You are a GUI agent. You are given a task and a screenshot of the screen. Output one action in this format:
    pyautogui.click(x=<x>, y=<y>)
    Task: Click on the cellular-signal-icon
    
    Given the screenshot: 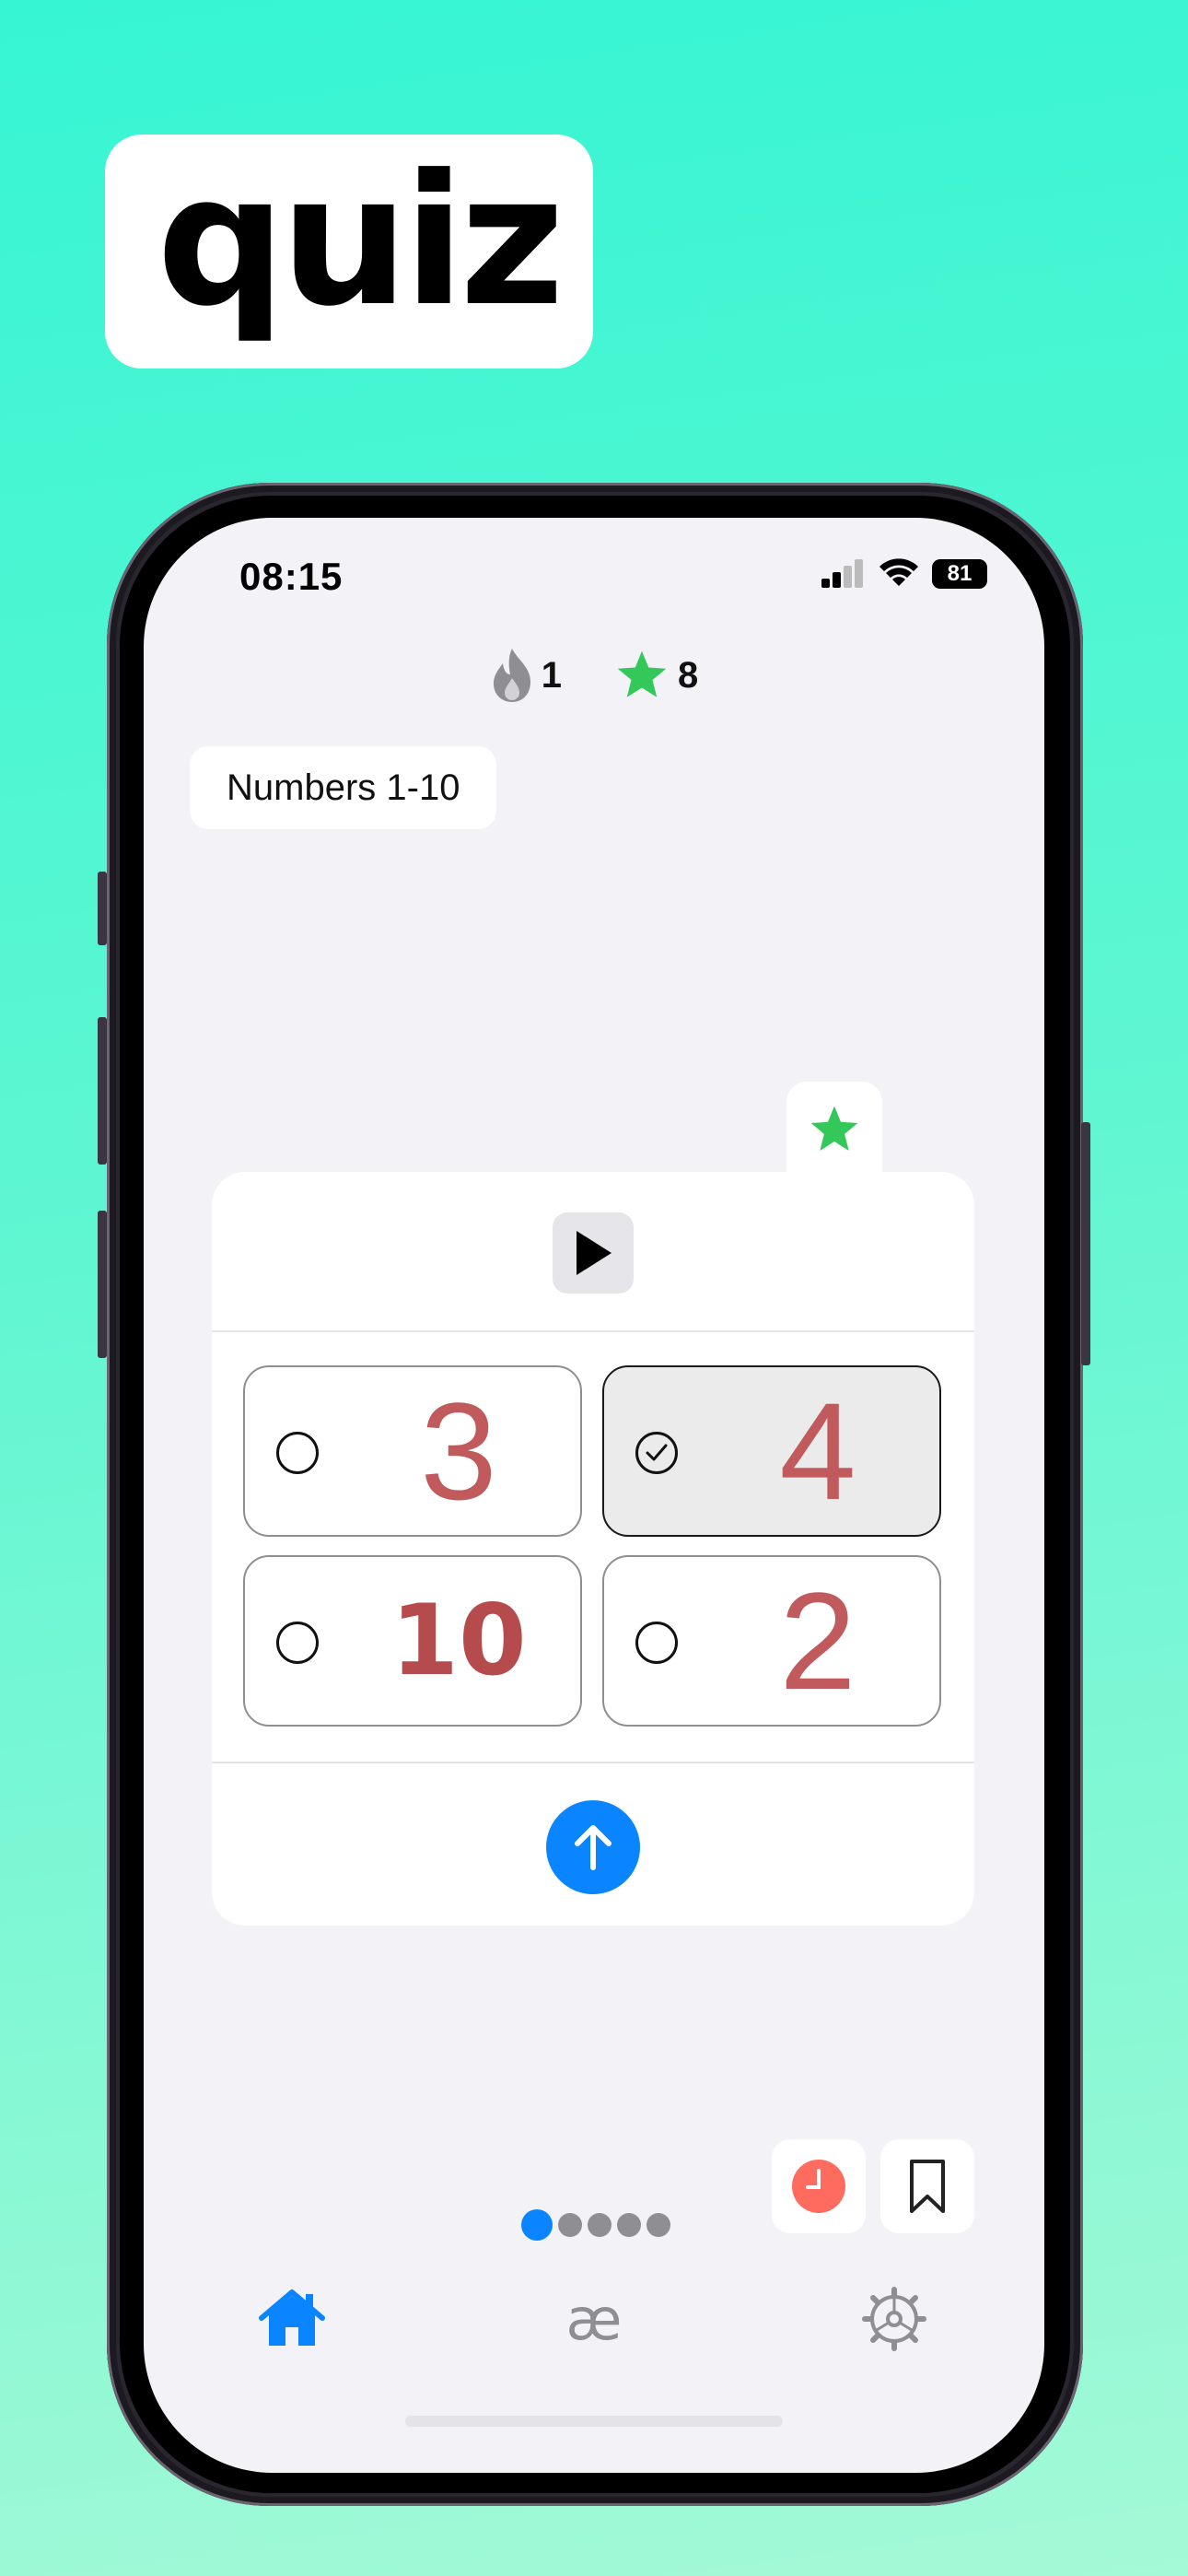 What is the action you would take?
    pyautogui.click(x=842, y=573)
    